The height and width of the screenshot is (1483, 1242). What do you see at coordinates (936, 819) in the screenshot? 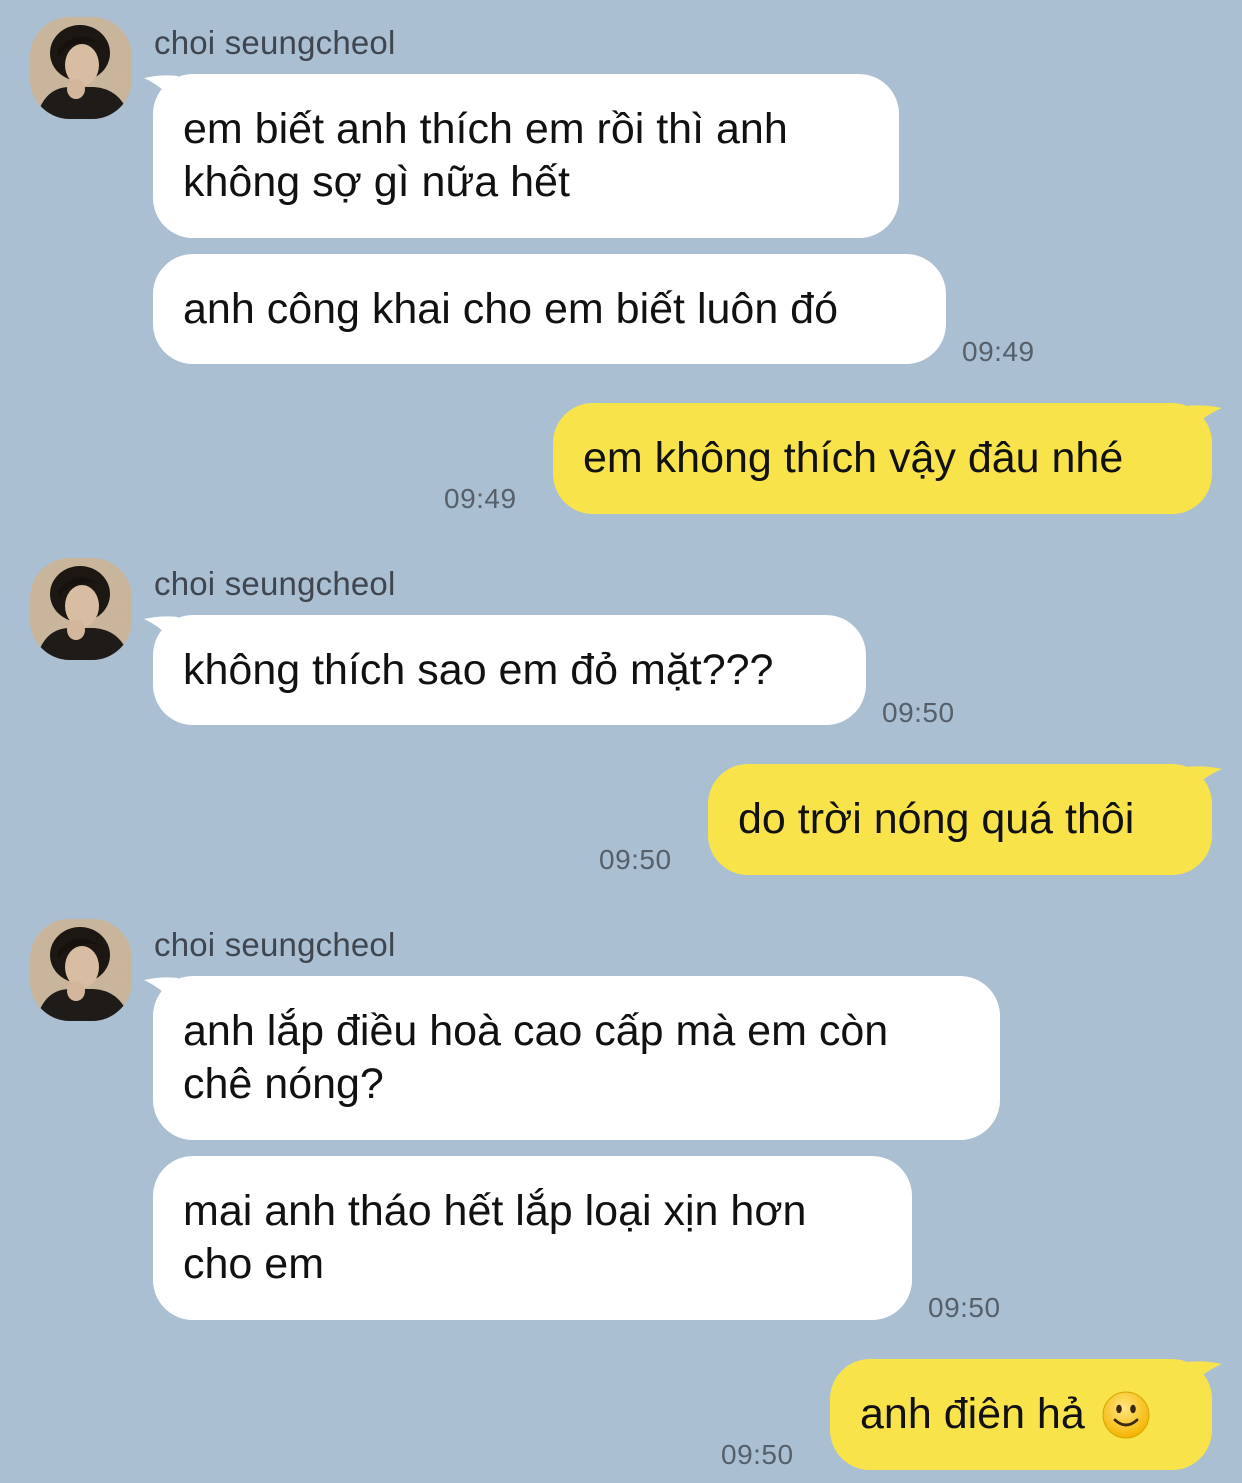
I see `message-text: do trời nóng quá thôi` at bounding box center [936, 819].